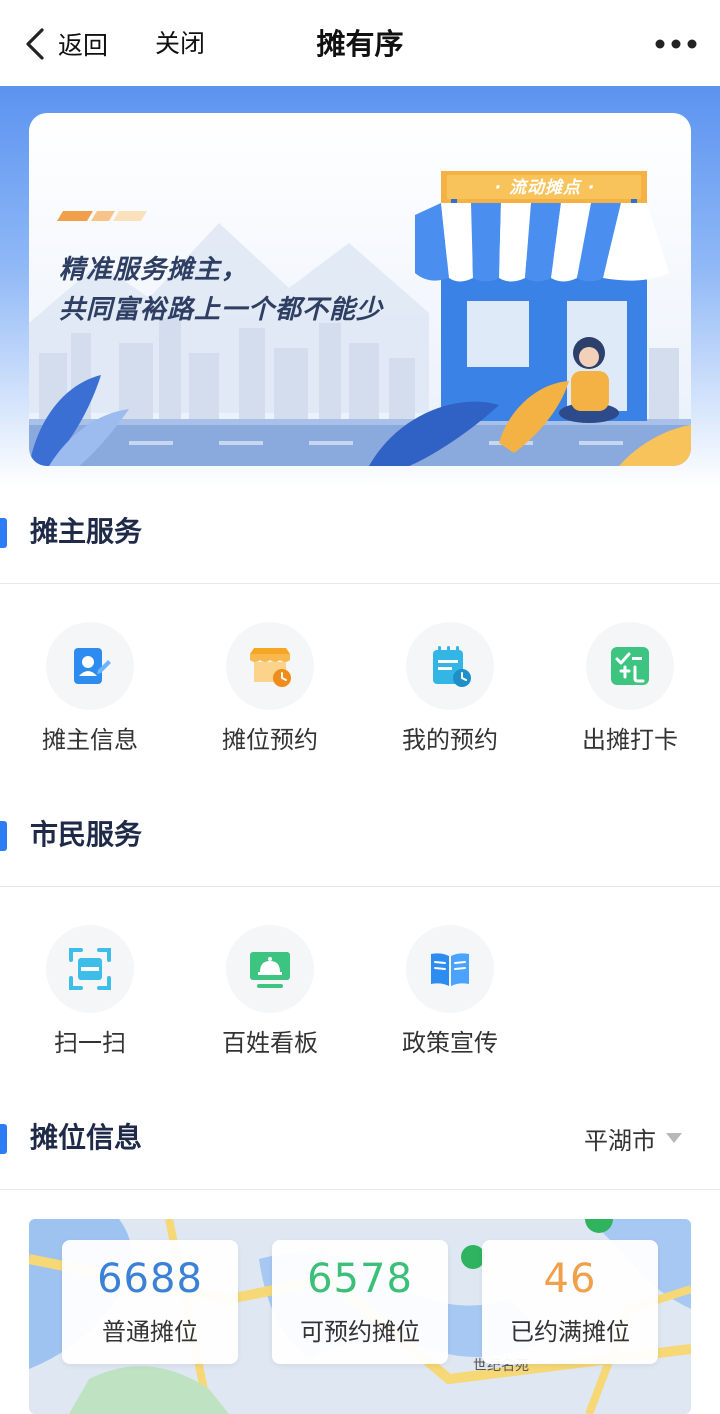 This screenshot has height=1414, width=720. I want to click on shop-sign-text: · 流动摊点 ·, so click(545, 188).